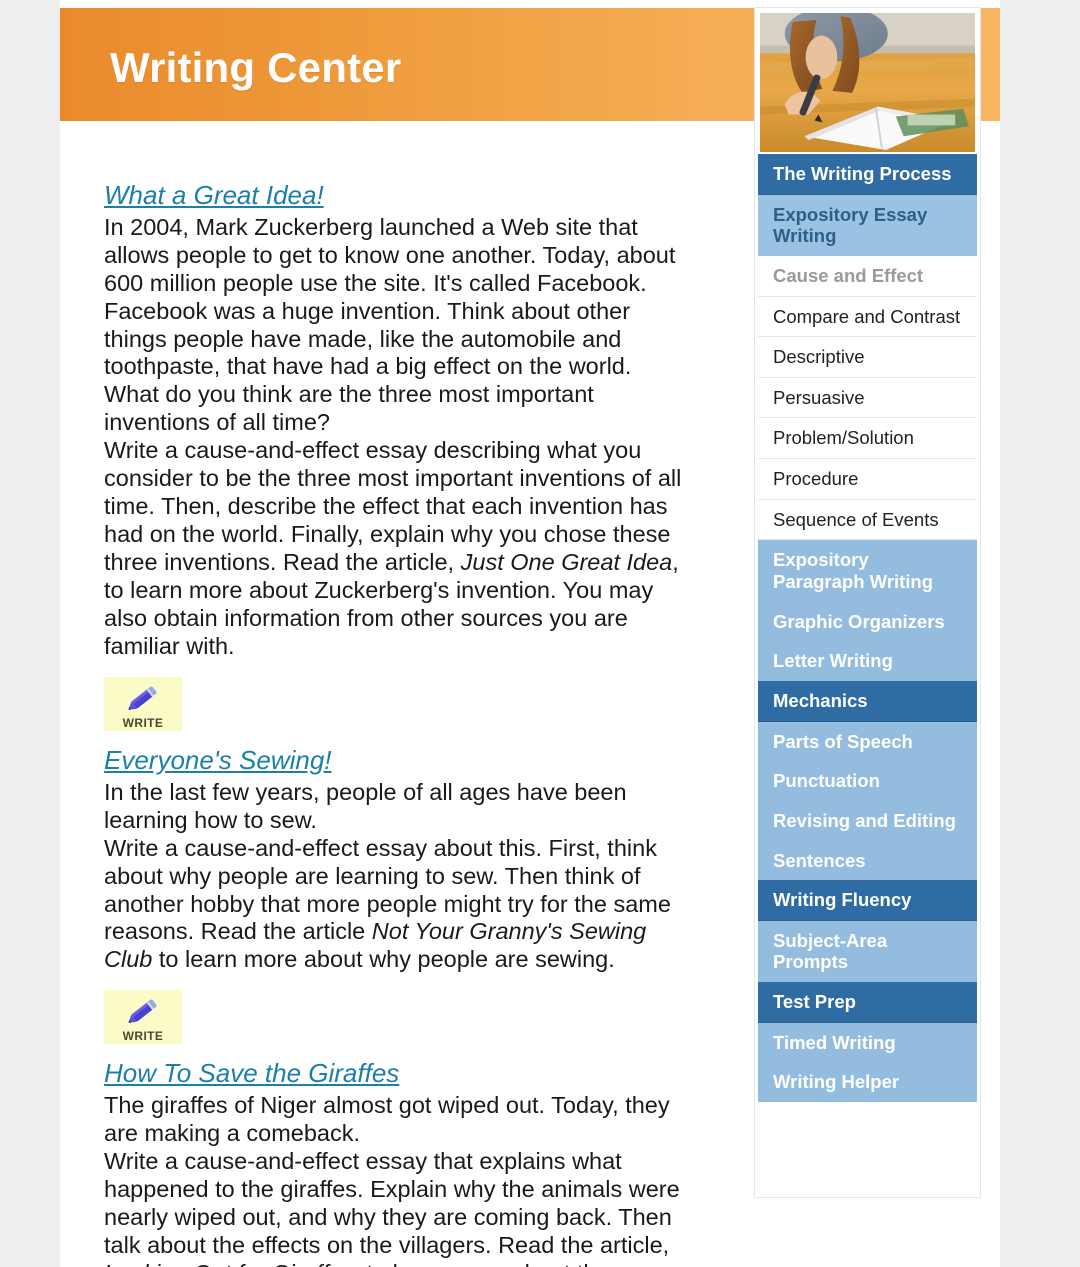 The image size is (1080, 1267). What do you see at coordinates (867, 571) in the screenshot?
I see `sidebar-item-expository-paragraph-writing: Expository Paragraph Writing` at bounding box center [867, 571].